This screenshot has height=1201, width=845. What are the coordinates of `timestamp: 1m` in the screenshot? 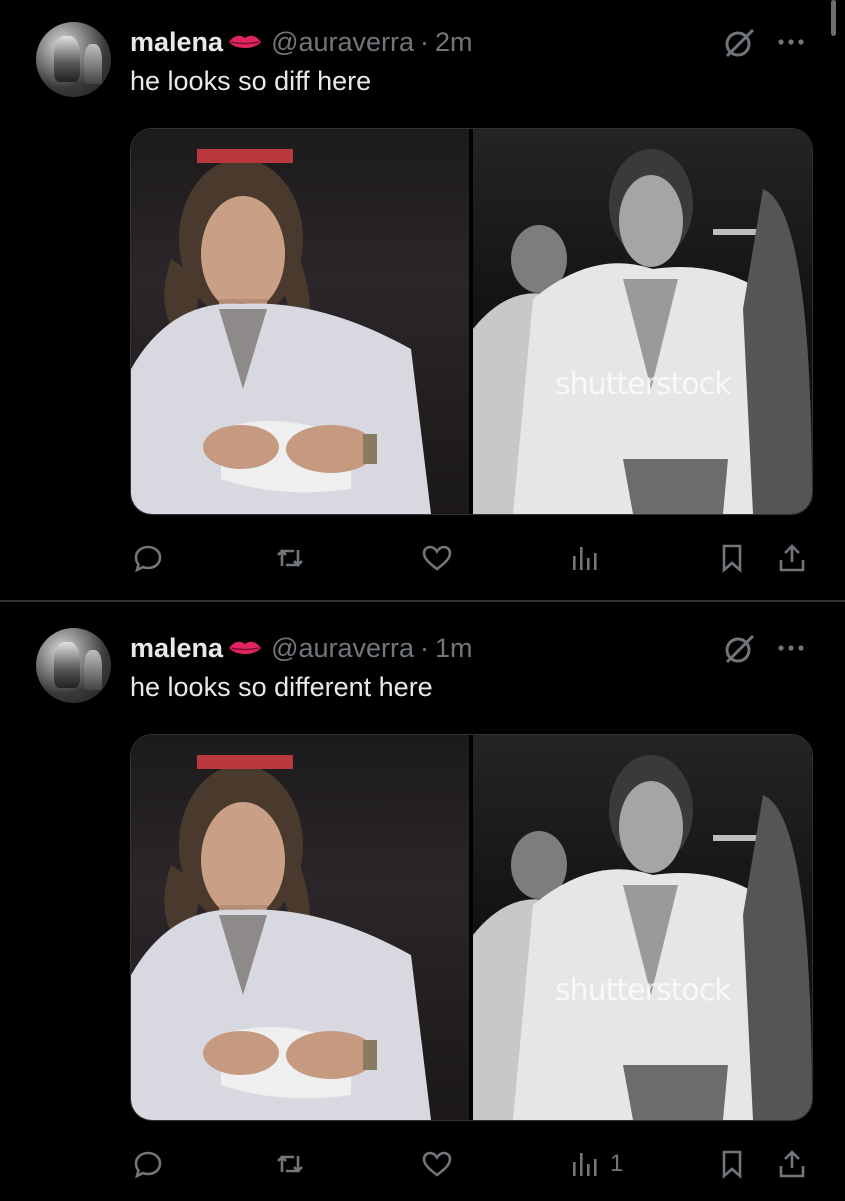 It's located at (454, 648).